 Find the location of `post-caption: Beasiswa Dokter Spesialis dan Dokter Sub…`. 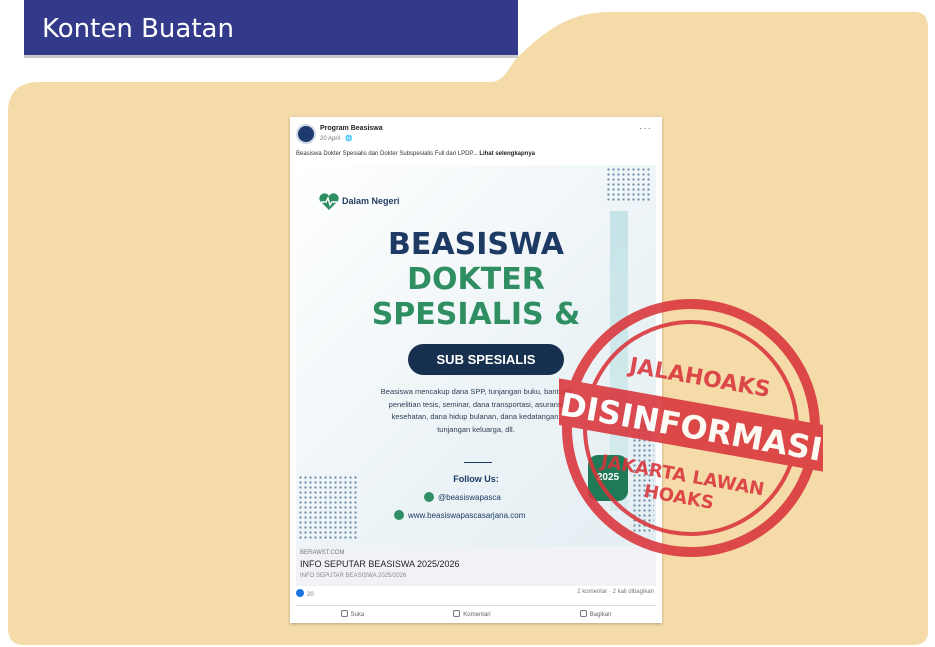

post-caption: Beasiswa Dokter Spesialis dan Dokter Sub… is located at coordinates (477, 154).